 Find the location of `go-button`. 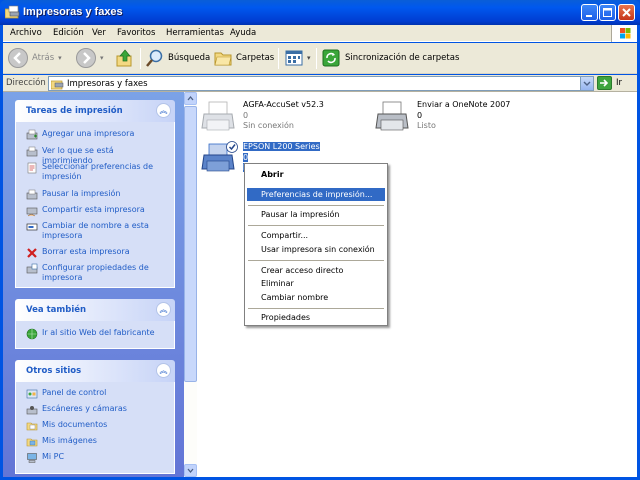

go-button is located at coordinates (604, 83).